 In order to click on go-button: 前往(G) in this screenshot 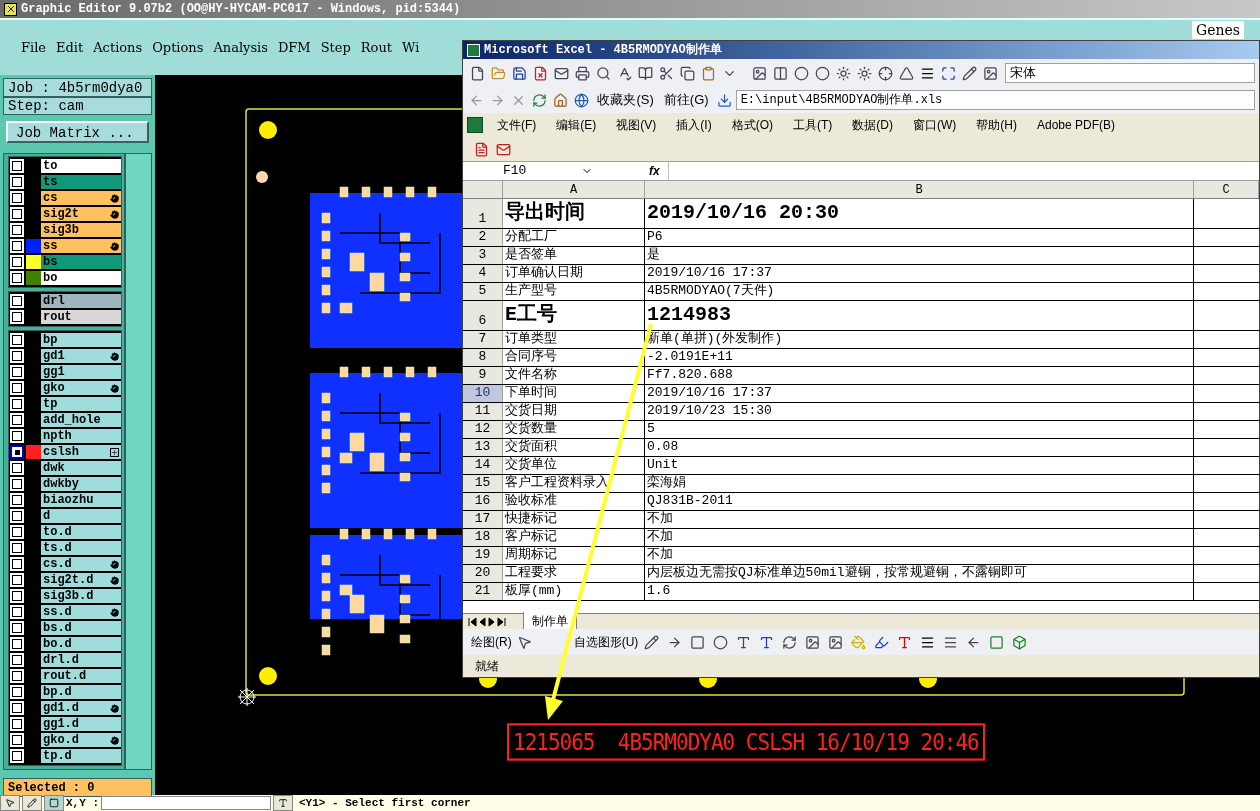, I will do `click(686, 100)`.